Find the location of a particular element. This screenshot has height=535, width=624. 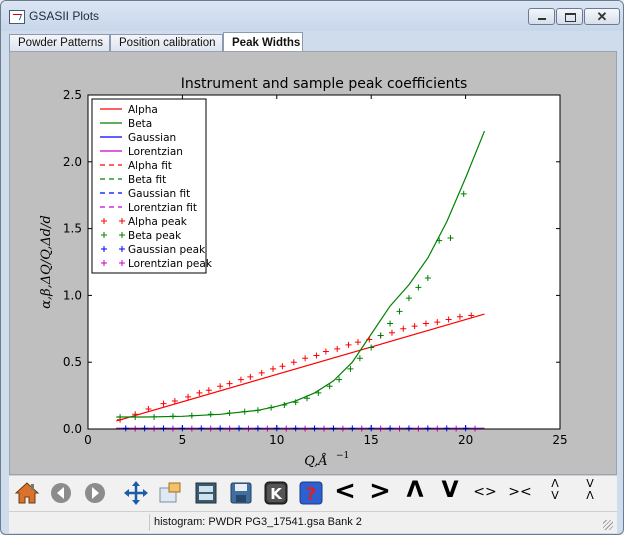

shrink-vertical-bottom: Λ is located at coordinates (590, 495).